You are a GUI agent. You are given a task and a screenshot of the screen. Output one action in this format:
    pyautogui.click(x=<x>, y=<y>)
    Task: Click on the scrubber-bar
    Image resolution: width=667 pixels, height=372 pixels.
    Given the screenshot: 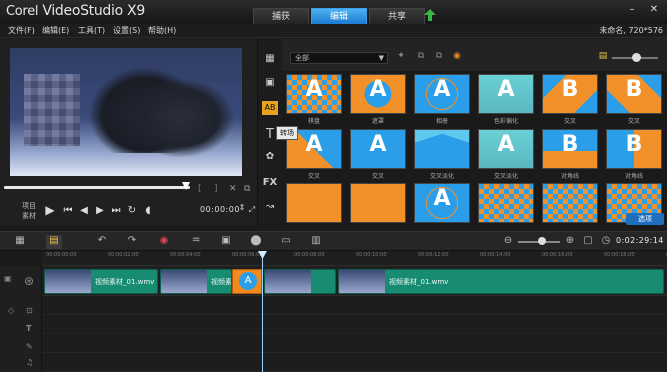 What is the action you would take?
    pyautogui.click(x=97, y=187)
    